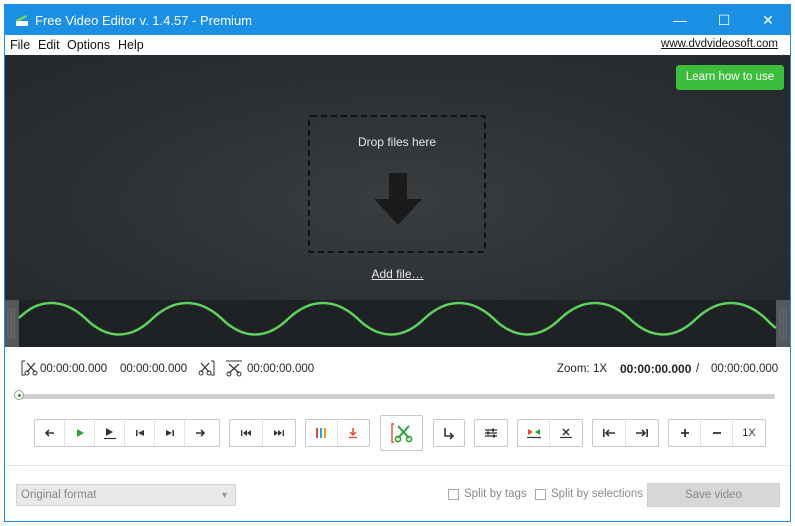 Image resolution: width=795 pixels, height=526 pixels. What do you see at coordinates (397, 396) in the screenshot?
I see `timeline-track` at bounding box center [397, 396].